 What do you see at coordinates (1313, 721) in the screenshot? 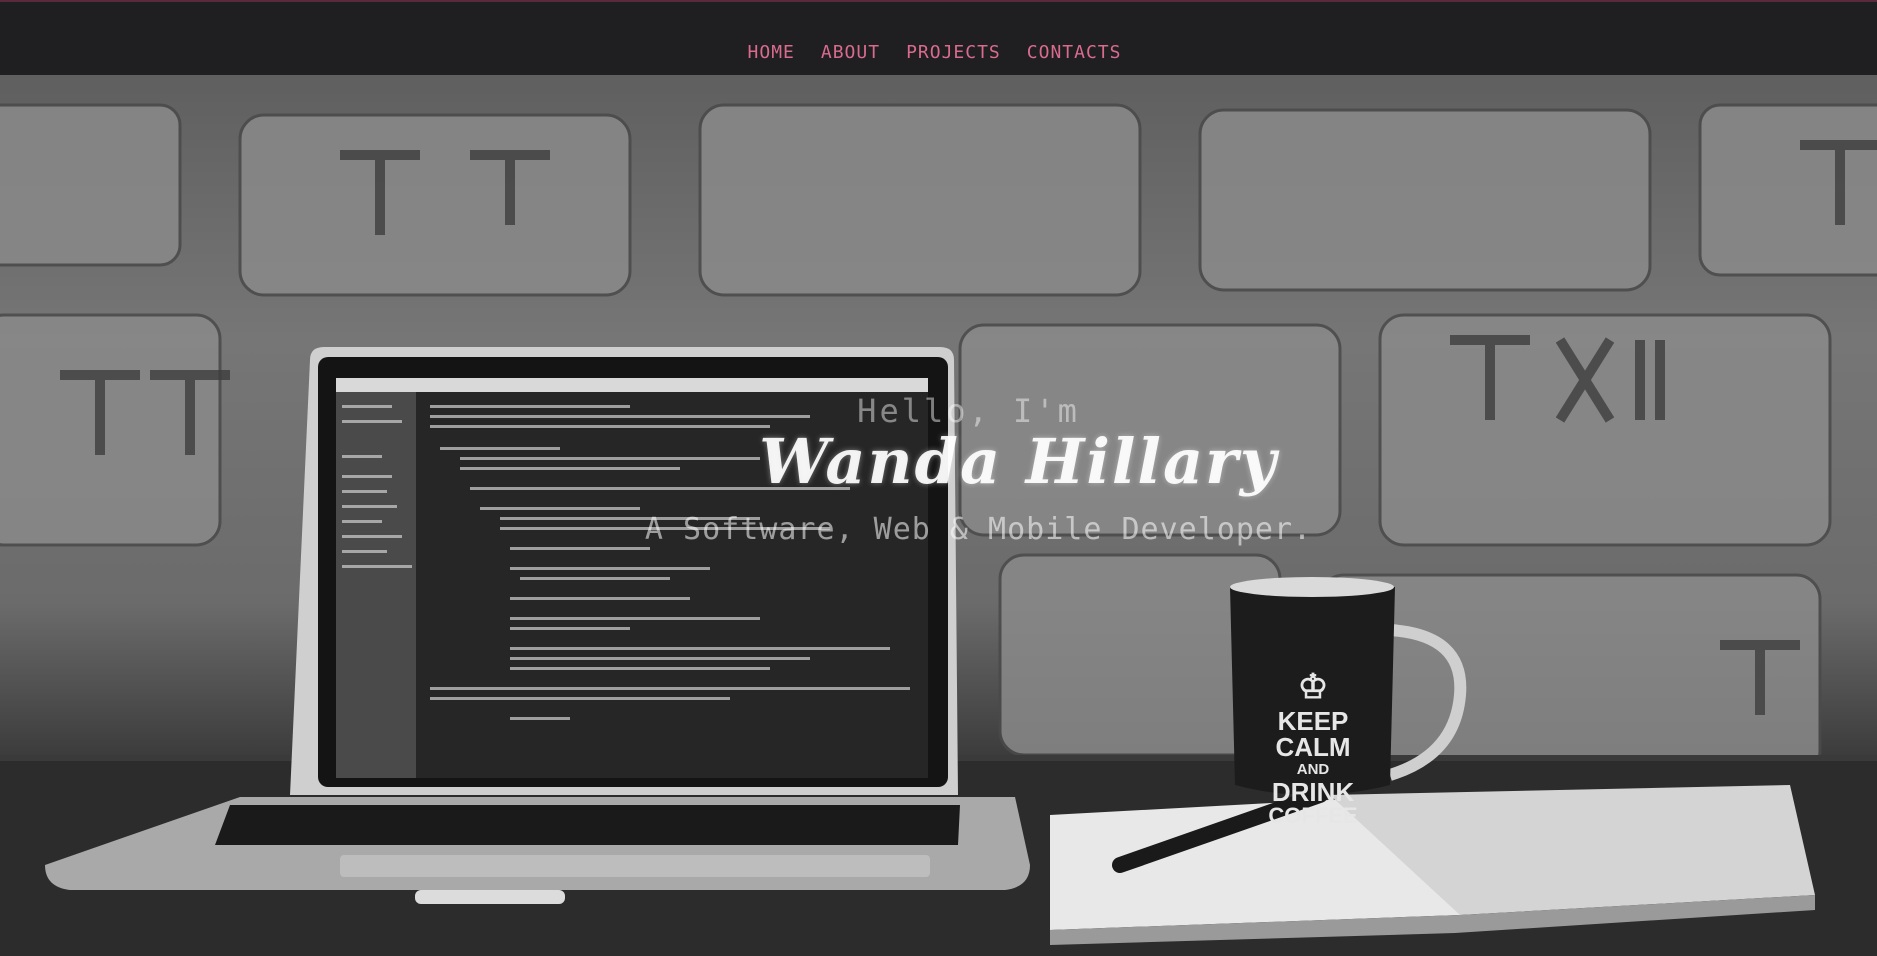
I see `mug-text-line: KEEP` at bounding box center [1313, 721].